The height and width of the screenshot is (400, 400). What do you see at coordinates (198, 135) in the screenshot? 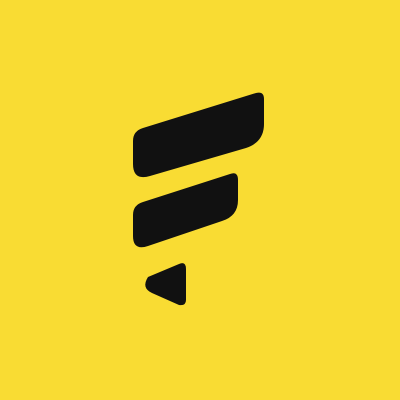
I see `logo-top-band` at bounding box center [198, 135].